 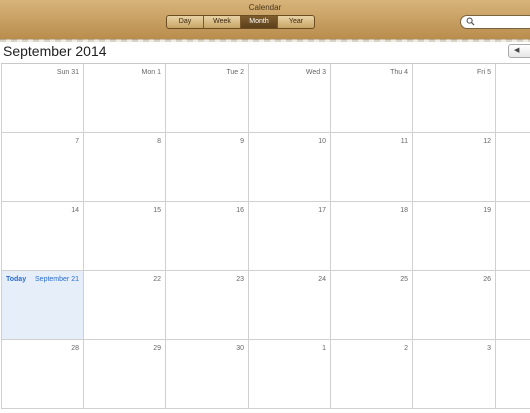 What do you see at coordinates (454, 98) in the screenshot?
I see `day-cell: Fri 5` at bounding box center [454, 98].